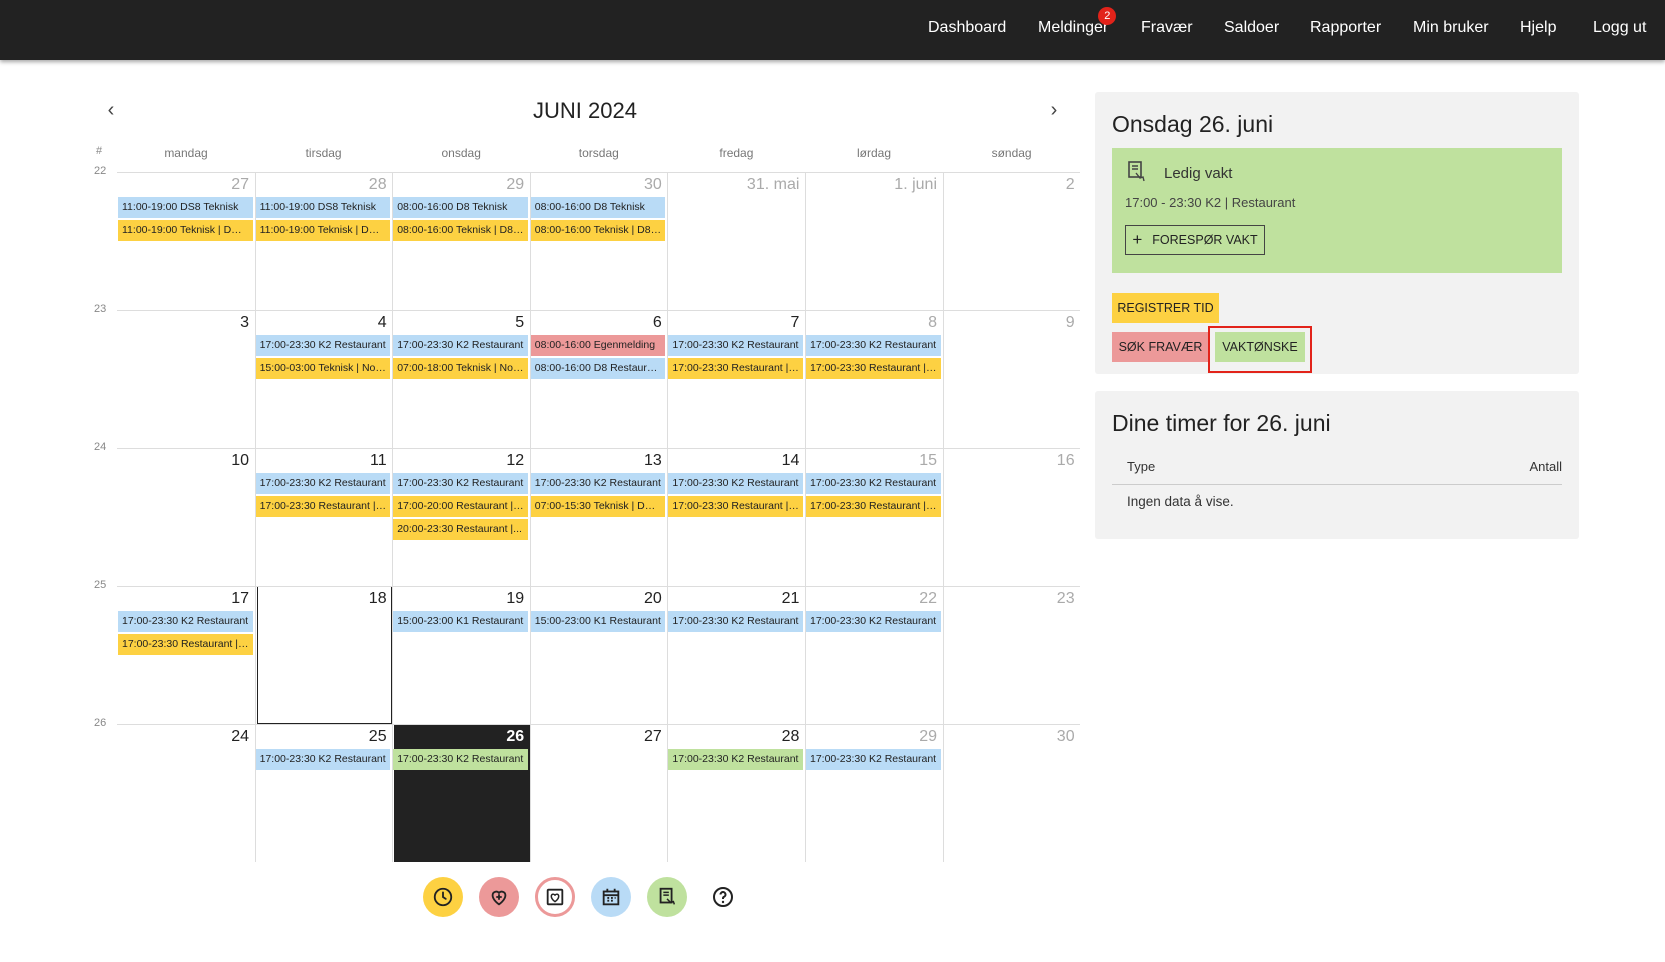  Describe the element at coordinates (598, 368) in the screenshot. I see `calendar-event: 08:00-16:00 D8 Restaurant` at that location.